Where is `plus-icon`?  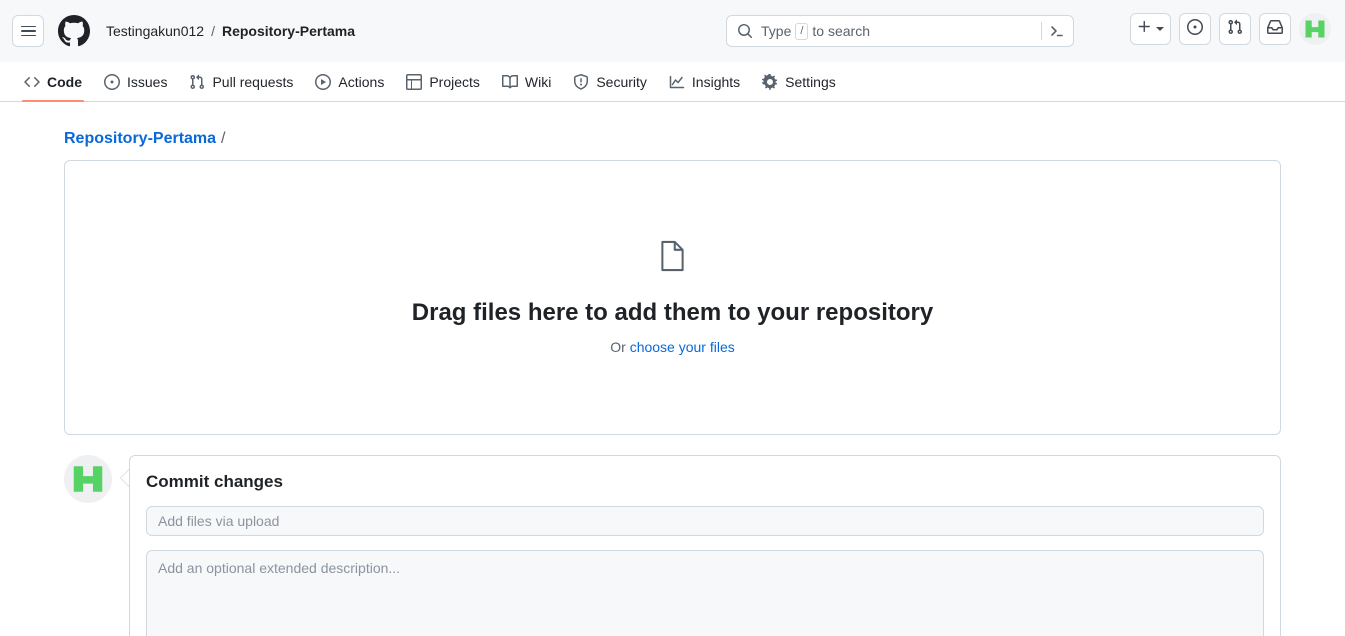 plus-icon is located at coordinates (1144, 29).